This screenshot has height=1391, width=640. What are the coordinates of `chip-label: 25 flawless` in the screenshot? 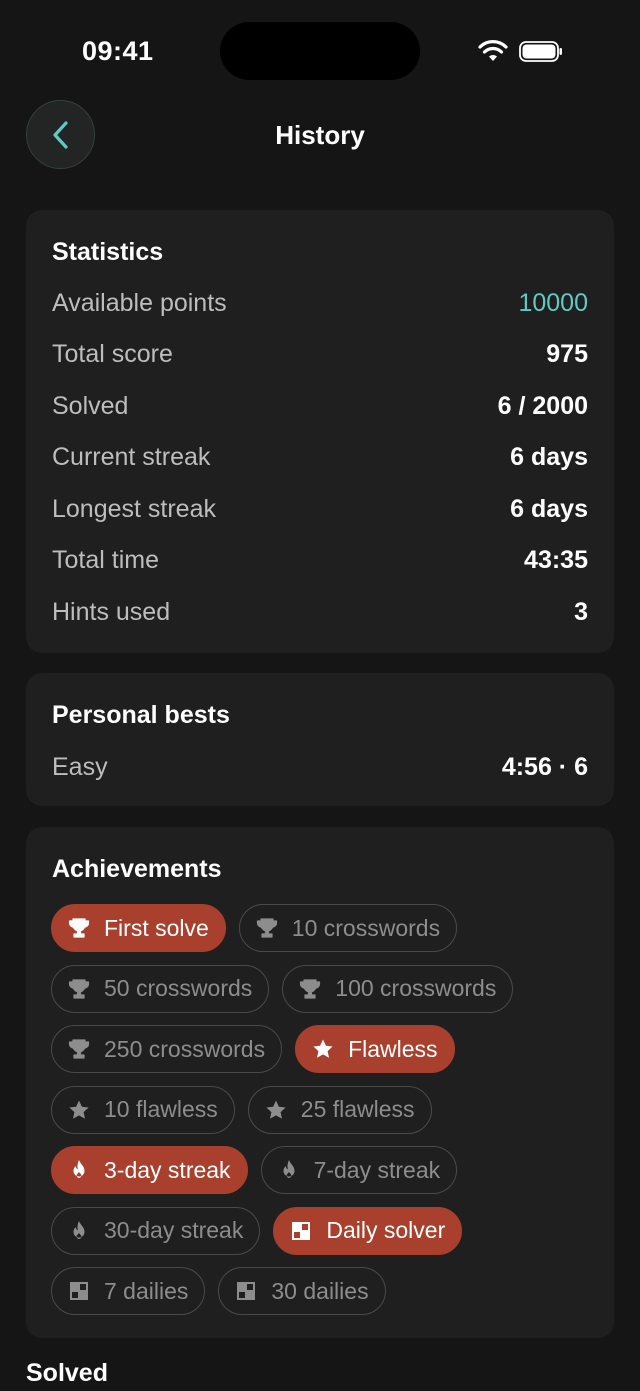 It's located at (357, 1109).